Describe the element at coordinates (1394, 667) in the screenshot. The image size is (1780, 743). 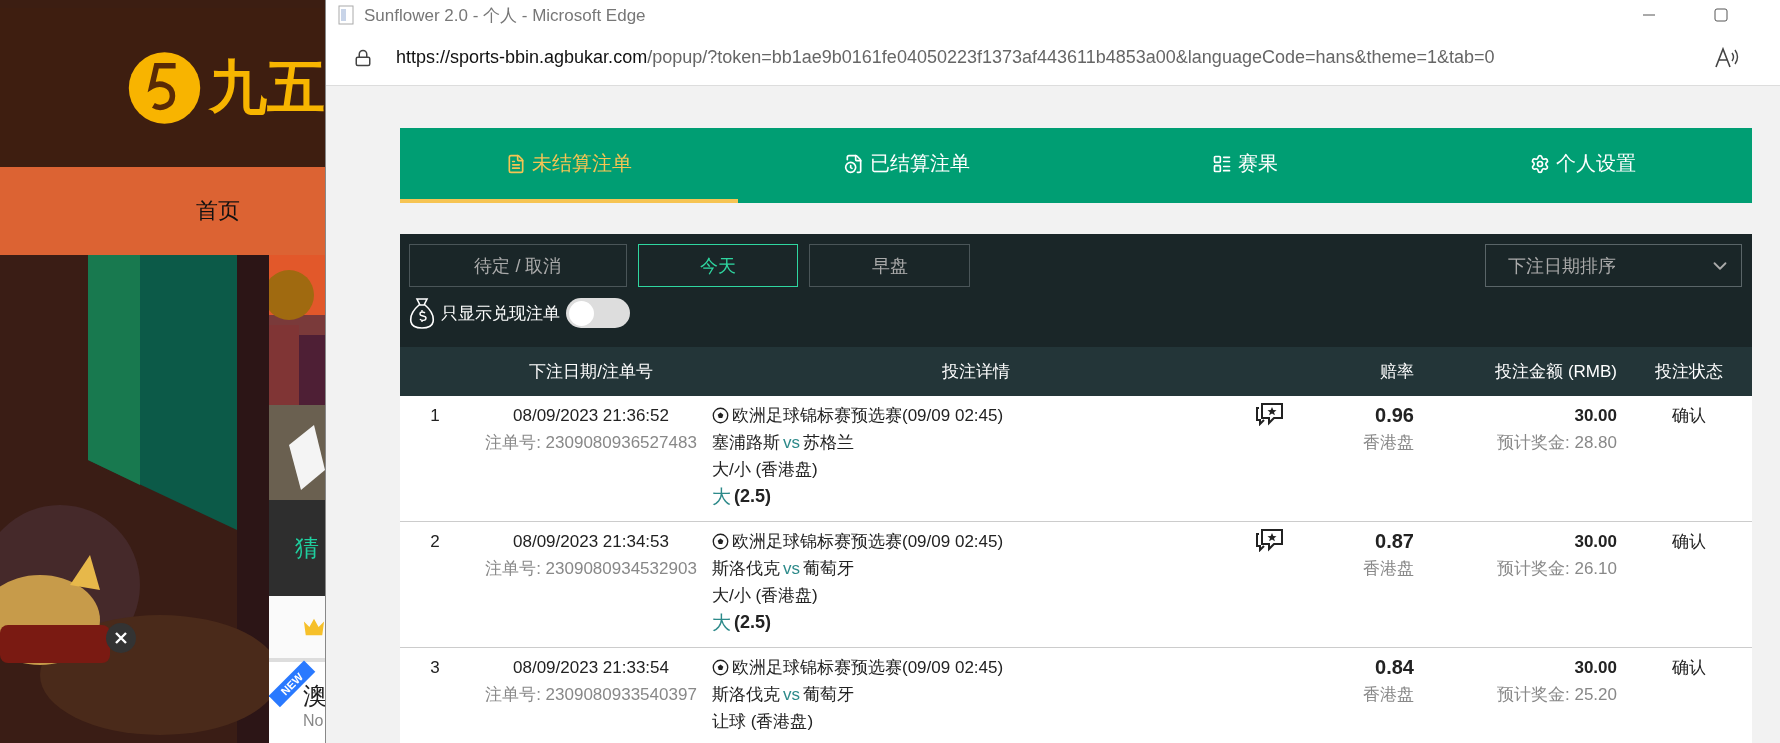
I see `odds-value: 0.84` at that location.